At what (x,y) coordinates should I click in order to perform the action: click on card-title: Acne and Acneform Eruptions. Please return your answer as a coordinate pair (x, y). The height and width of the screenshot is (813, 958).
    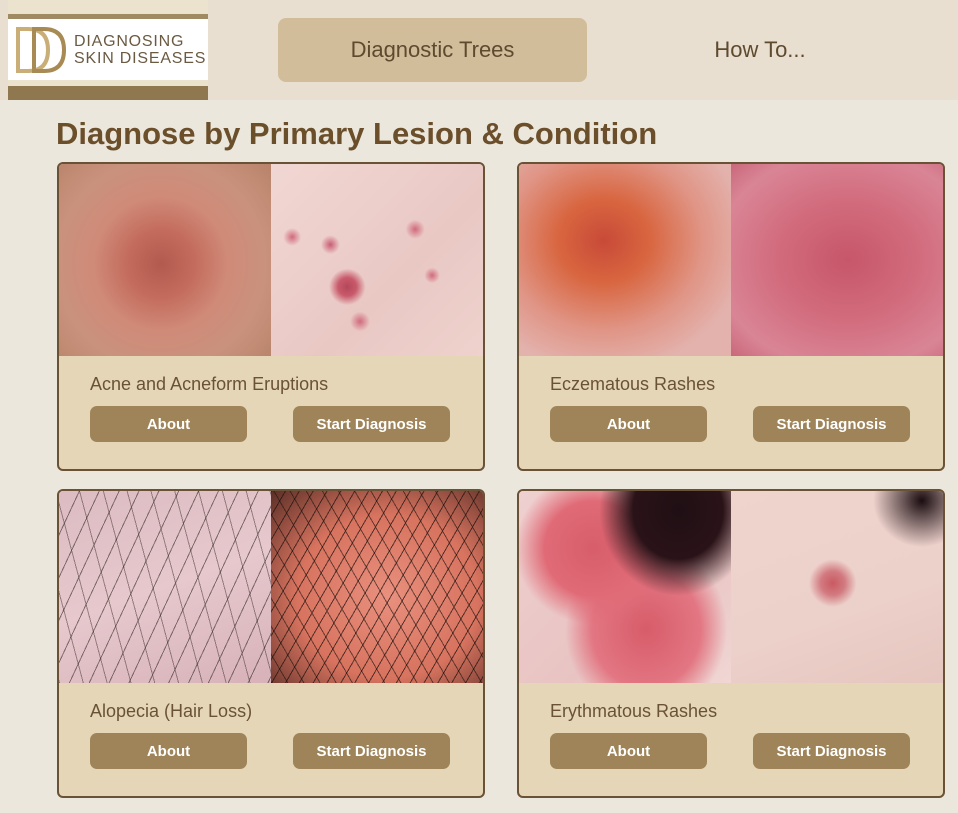
    Looking at the image, I should click on (209, 384).